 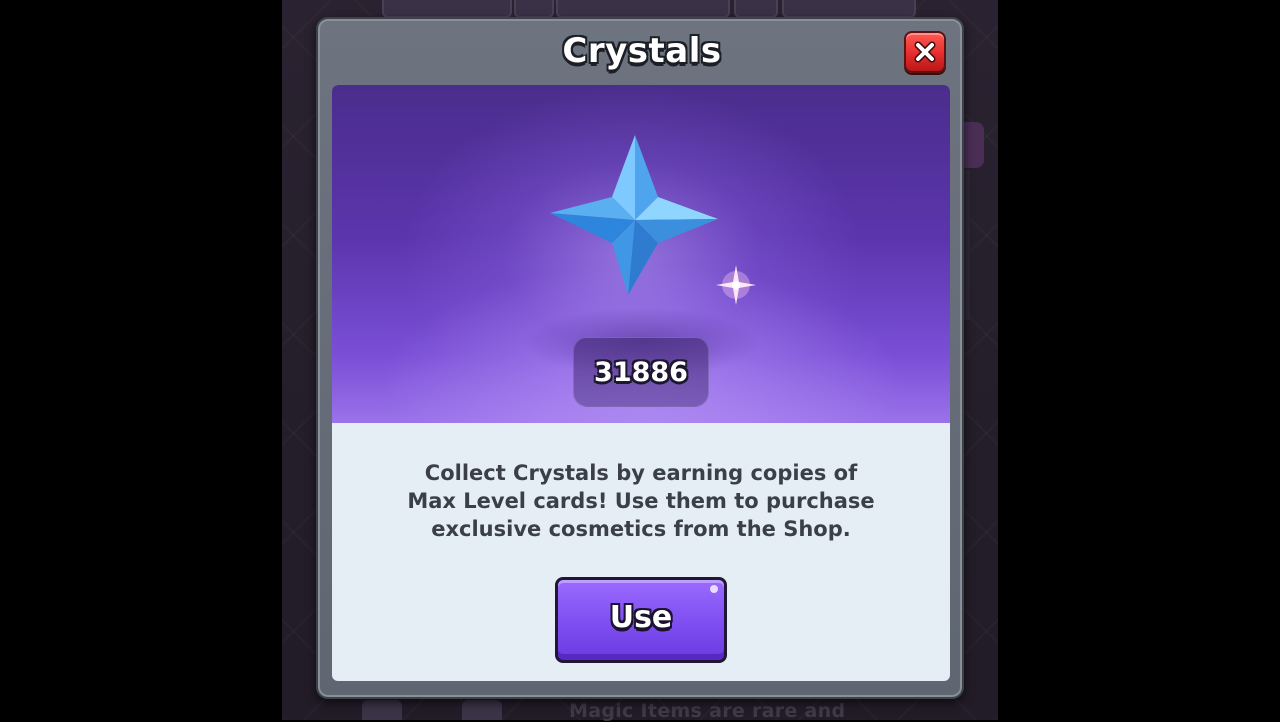 I want to click on use-button-label: Use, so click(x=641, y=617).